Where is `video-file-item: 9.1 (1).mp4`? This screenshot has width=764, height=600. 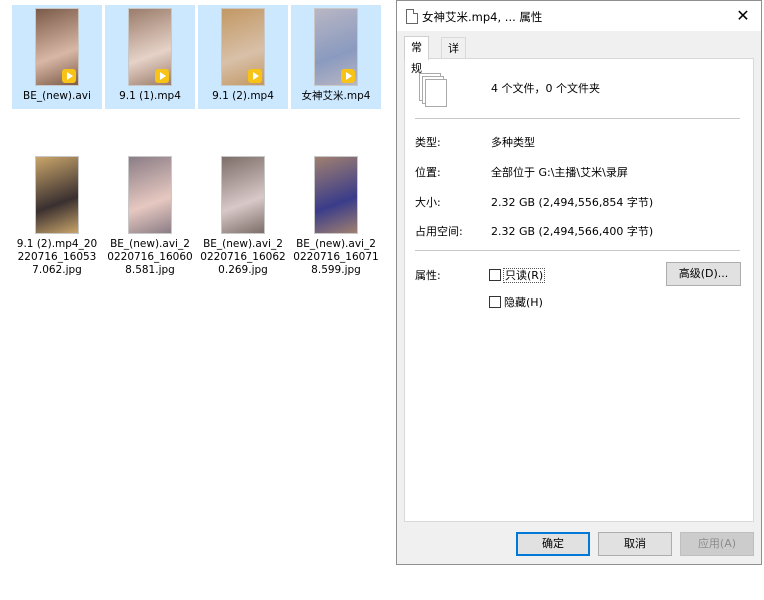 video-file-item: 9.1 (1).mp4 is located at coordinates (150, 57).